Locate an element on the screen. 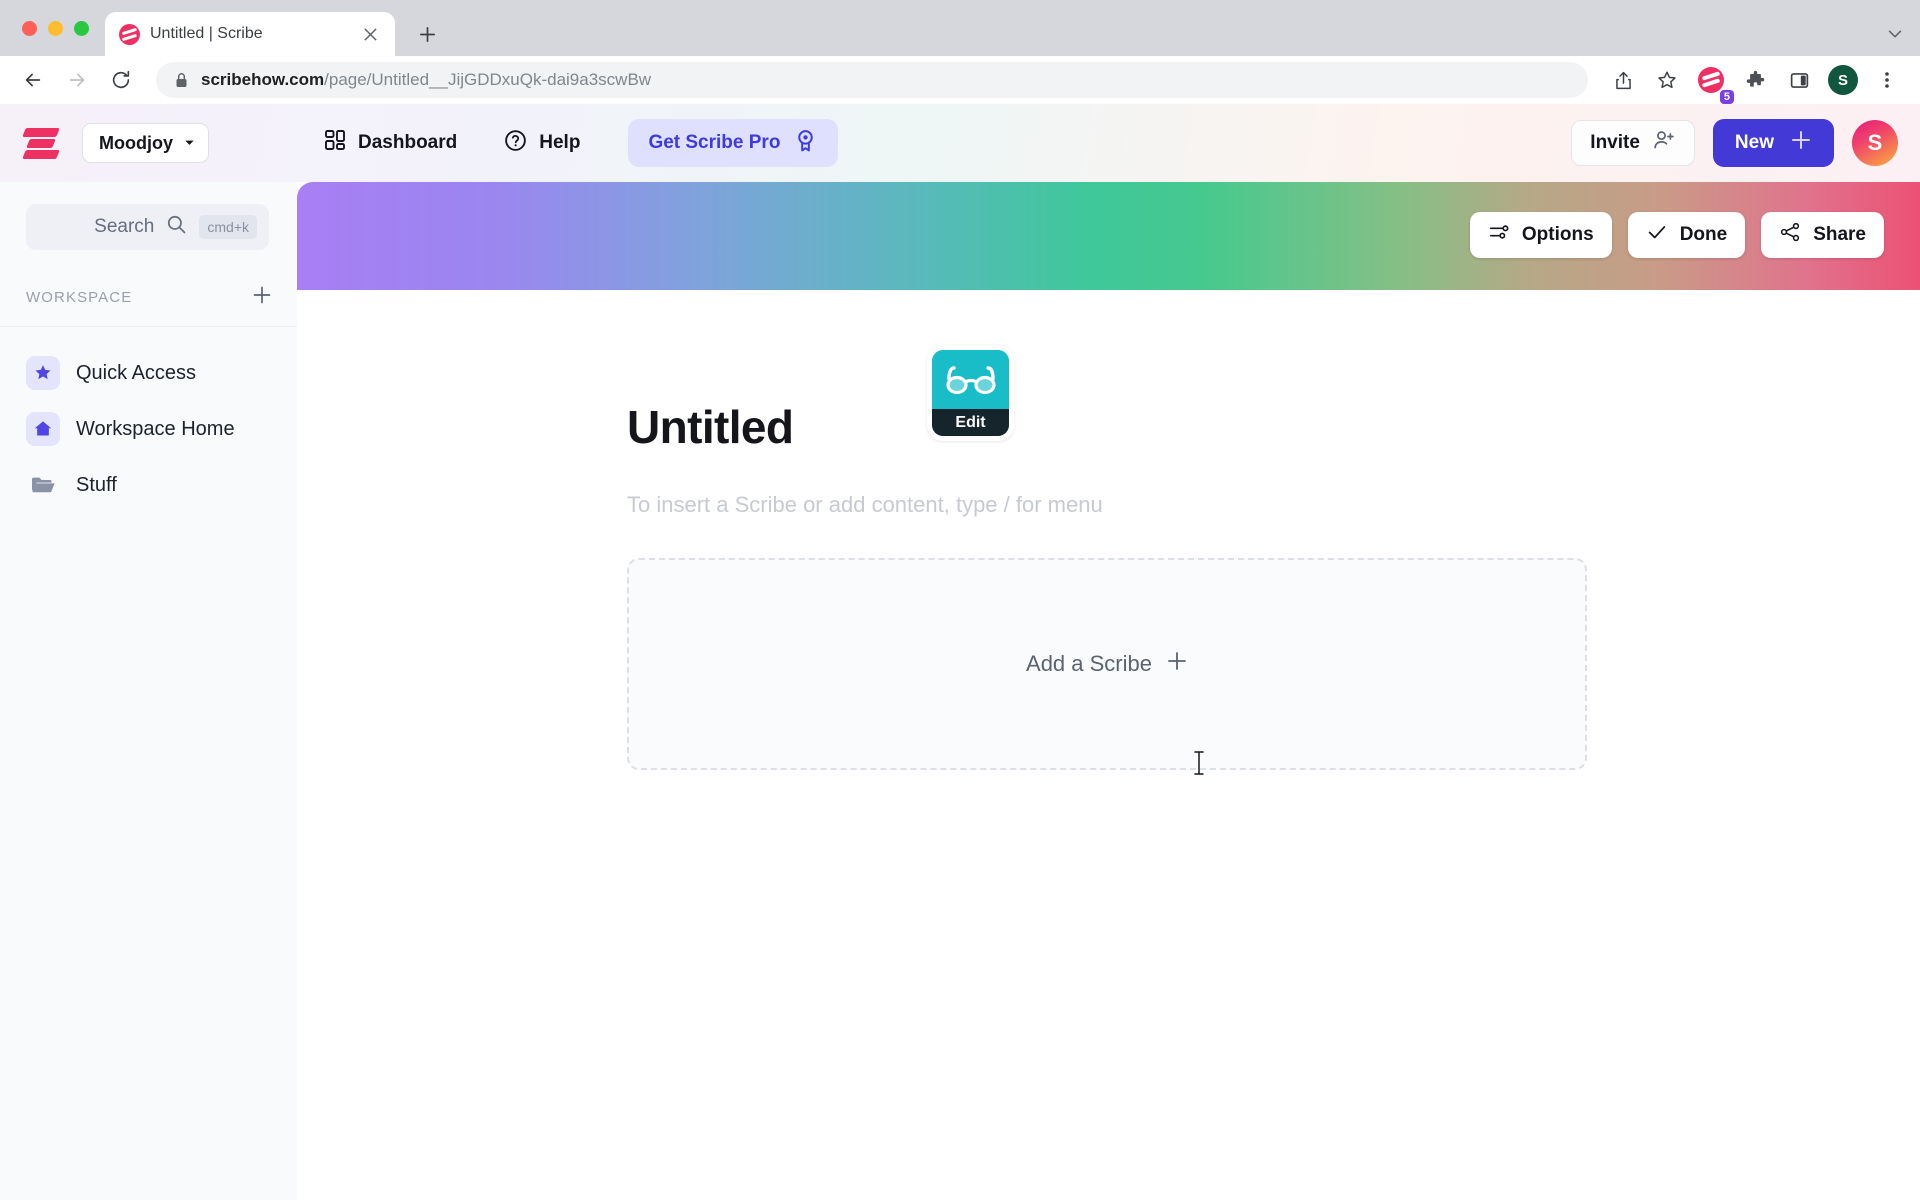 This screenshot has height=1200, width=1920. page-cover-banner: Options Done Share is located at coordinates (1108, 236).